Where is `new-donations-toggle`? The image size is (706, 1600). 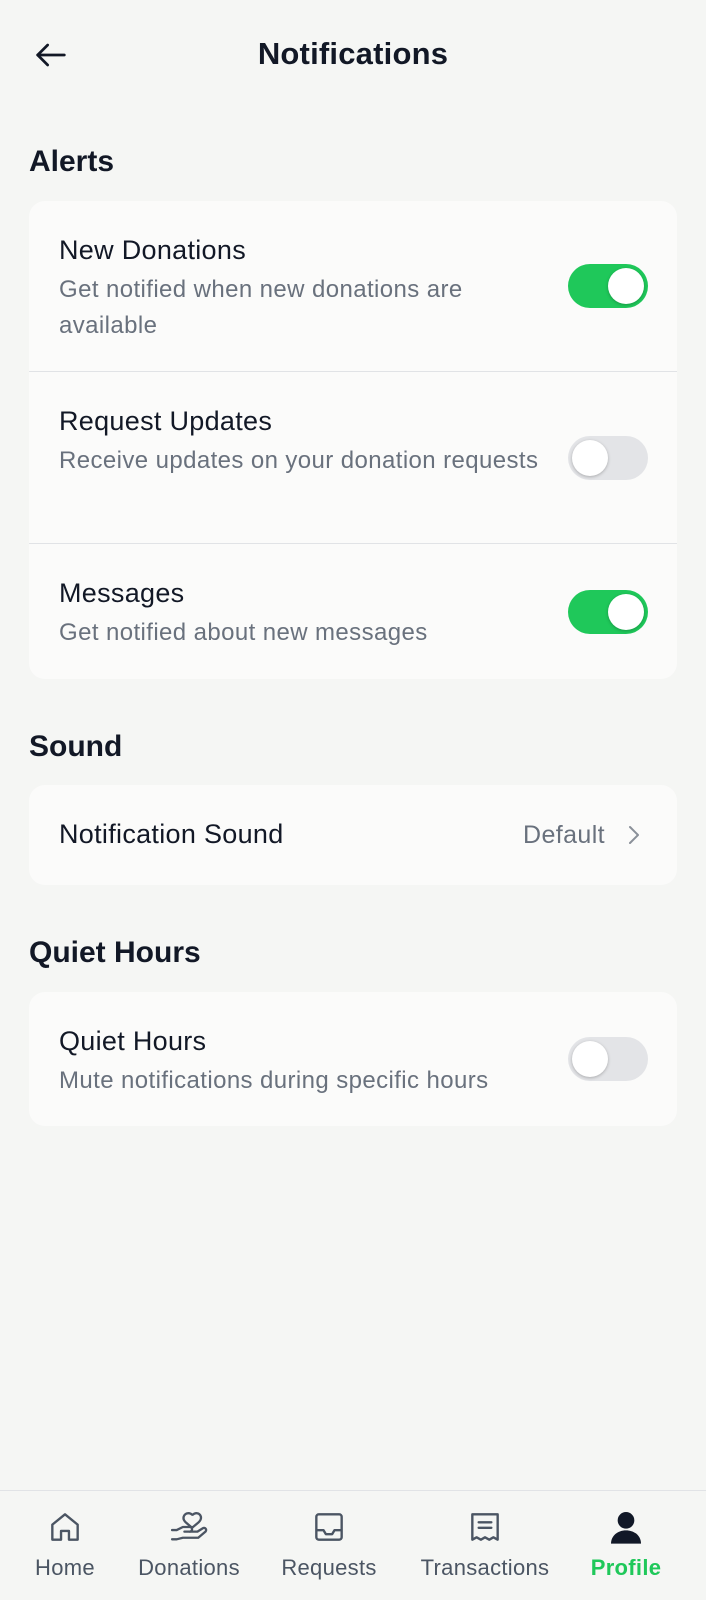 new-donations-toggle is located at coordinates (608, 286).